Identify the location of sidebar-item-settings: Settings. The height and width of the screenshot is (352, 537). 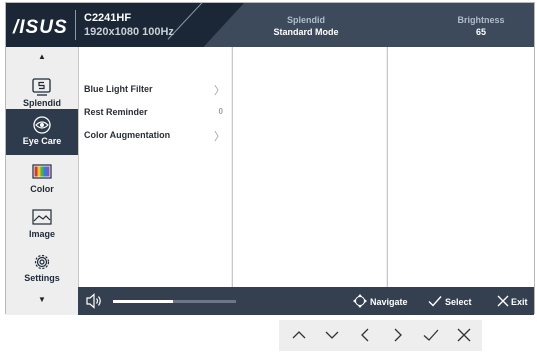
(42, 268).